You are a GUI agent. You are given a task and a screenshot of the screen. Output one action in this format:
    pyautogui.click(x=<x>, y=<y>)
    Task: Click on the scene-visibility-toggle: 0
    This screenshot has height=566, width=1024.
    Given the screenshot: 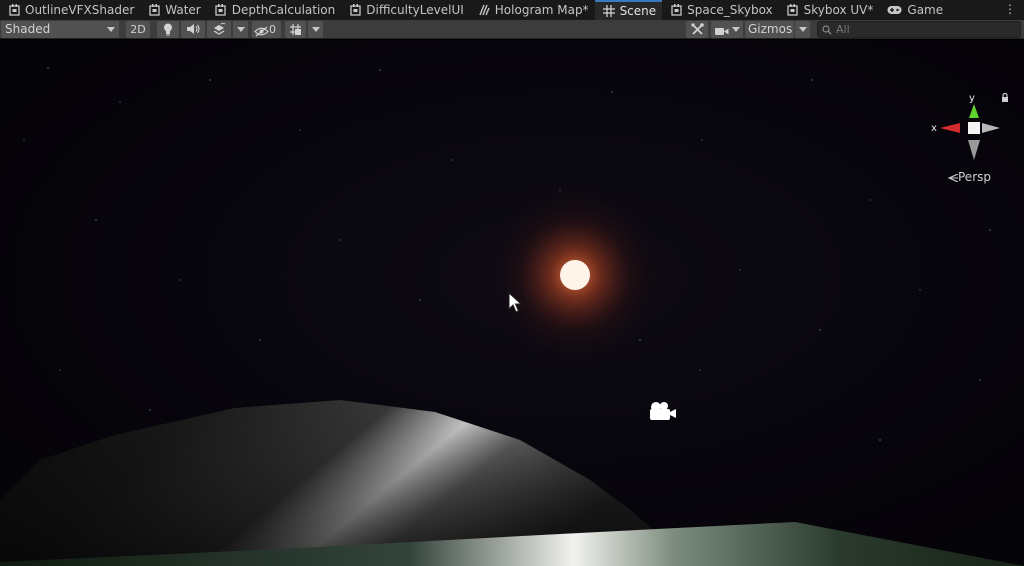 What is the action you would take?
    pyautogui.click(x=266, y=29)
    